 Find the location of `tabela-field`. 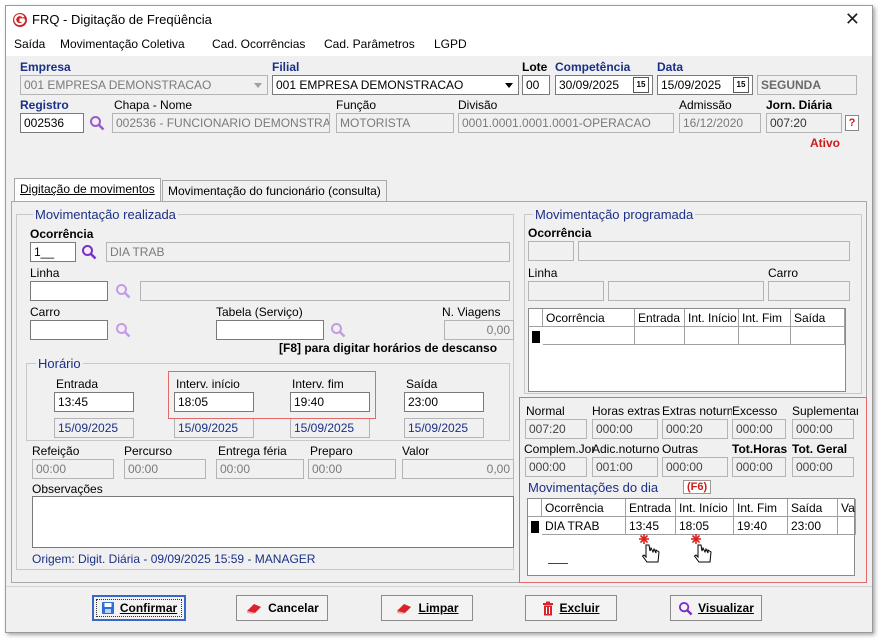

tabela-field is located at coordinates (270, 330).